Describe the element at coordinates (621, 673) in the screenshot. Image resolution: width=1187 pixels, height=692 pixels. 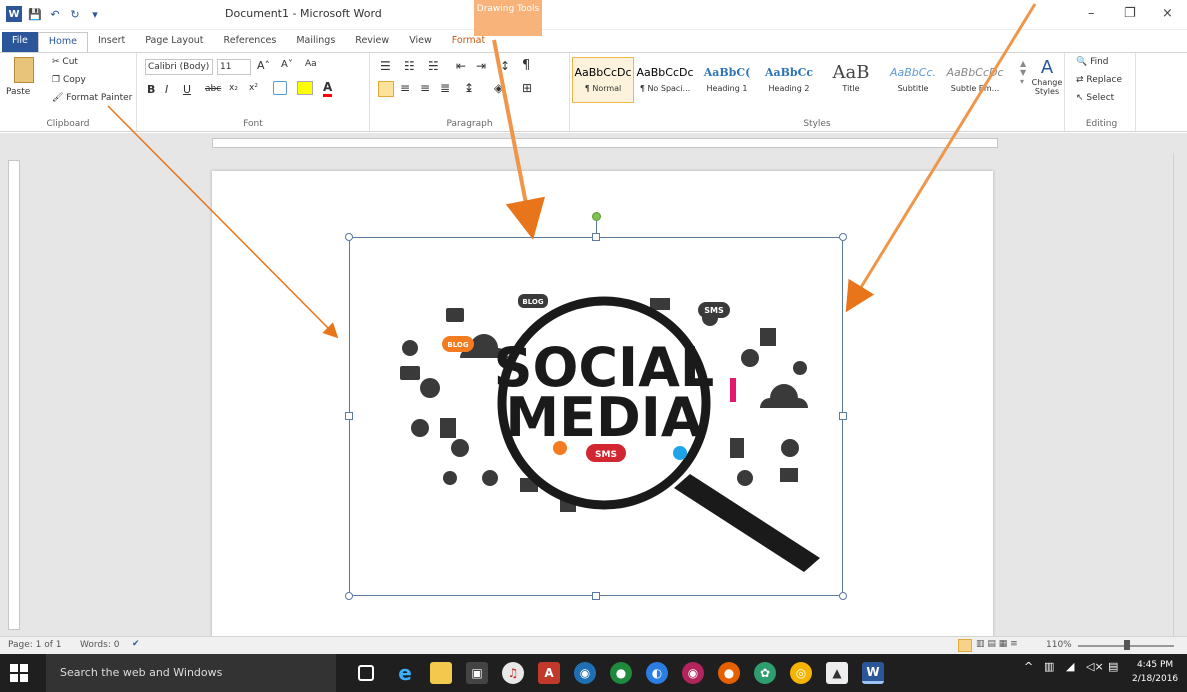
I see `app-green-icon: ●` at that location.